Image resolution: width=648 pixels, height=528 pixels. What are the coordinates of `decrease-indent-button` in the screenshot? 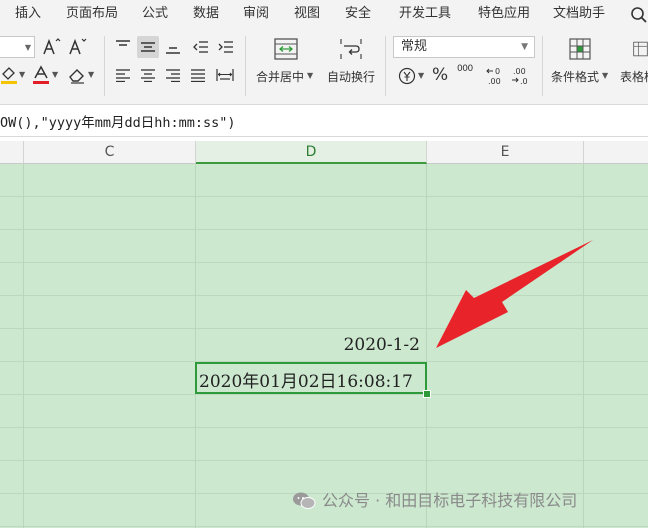 It's located at (201, 47).